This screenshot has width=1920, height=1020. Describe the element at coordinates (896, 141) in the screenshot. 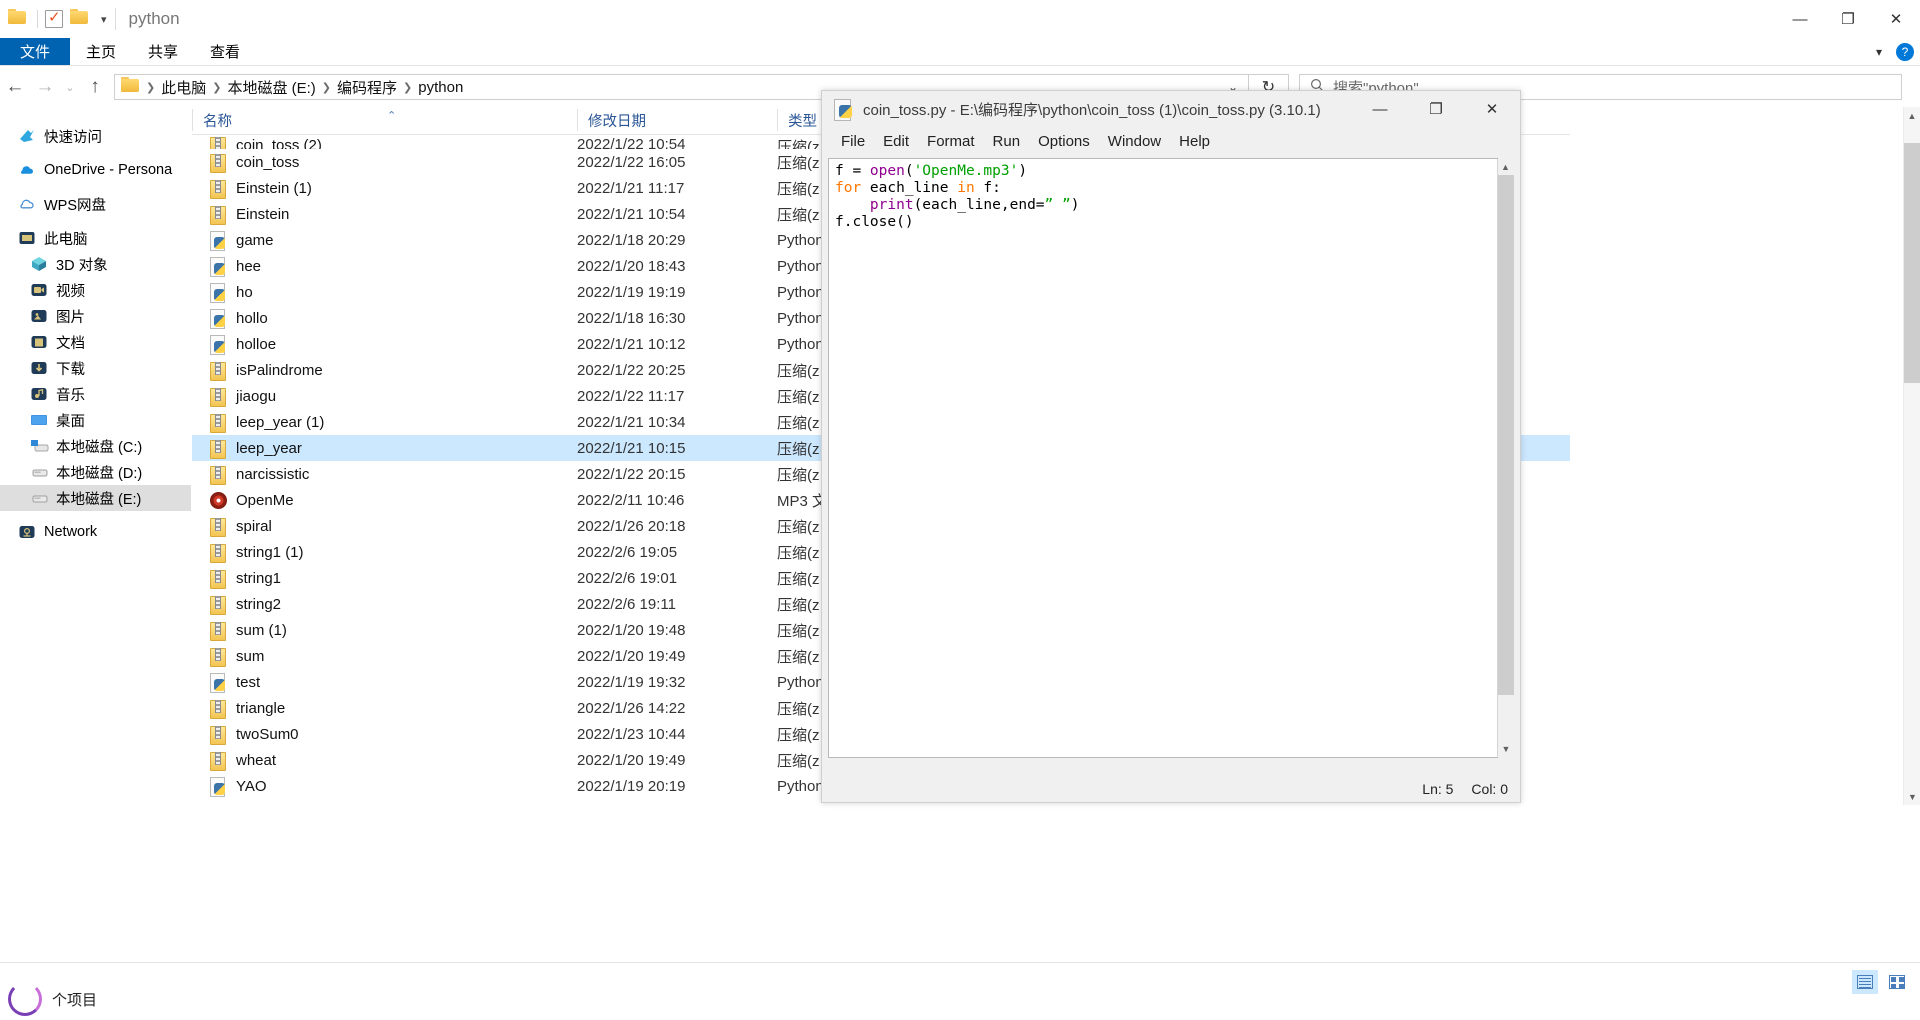

I see `idle-menu-edit: Edit` at that location.